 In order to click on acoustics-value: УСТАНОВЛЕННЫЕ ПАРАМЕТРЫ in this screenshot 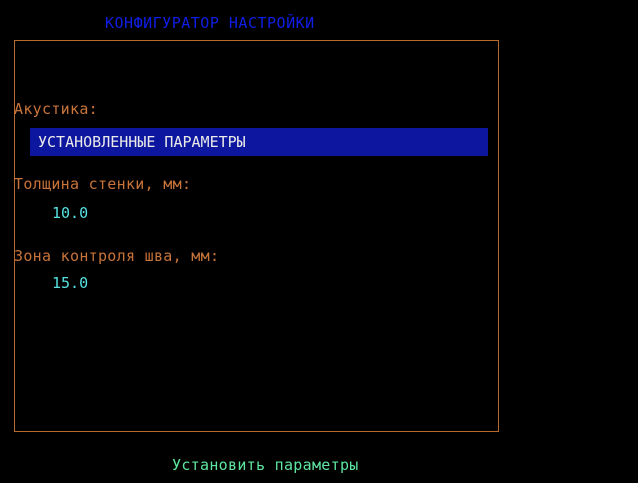, I will do `click(142, 142)`.